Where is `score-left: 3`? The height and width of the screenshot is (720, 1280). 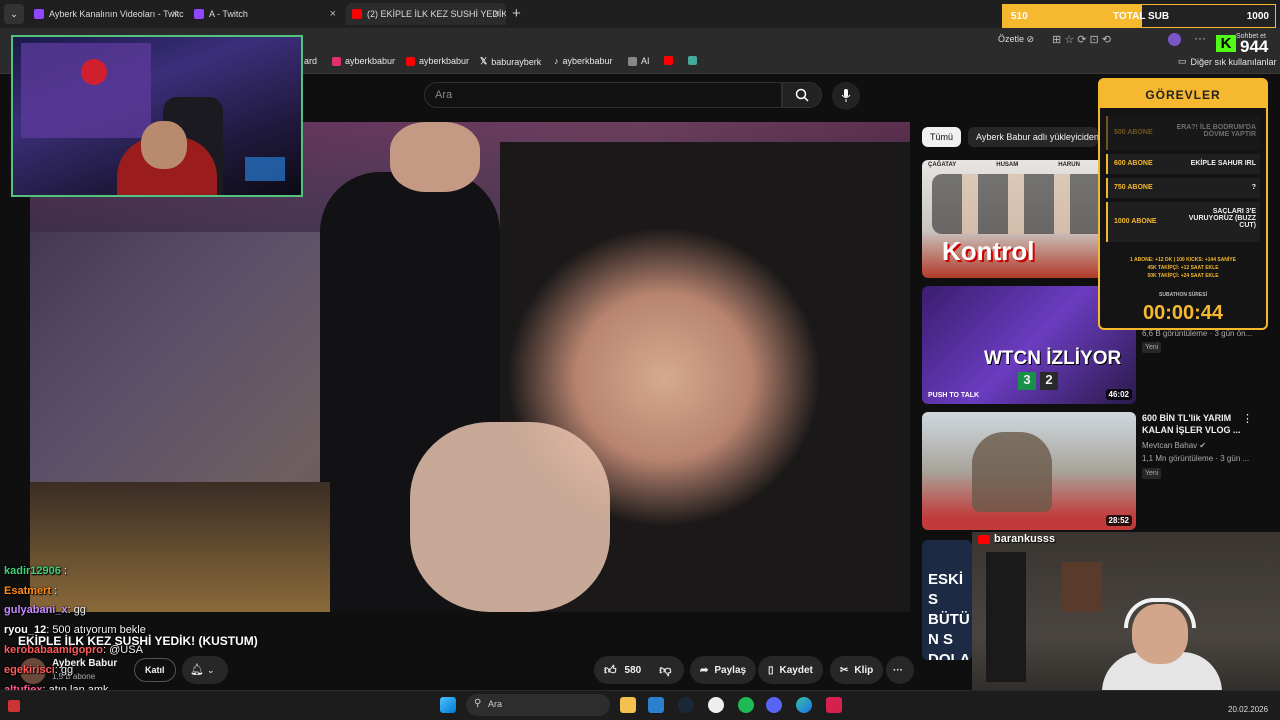
score-left: 3 is located at coordinates (1027, 381).